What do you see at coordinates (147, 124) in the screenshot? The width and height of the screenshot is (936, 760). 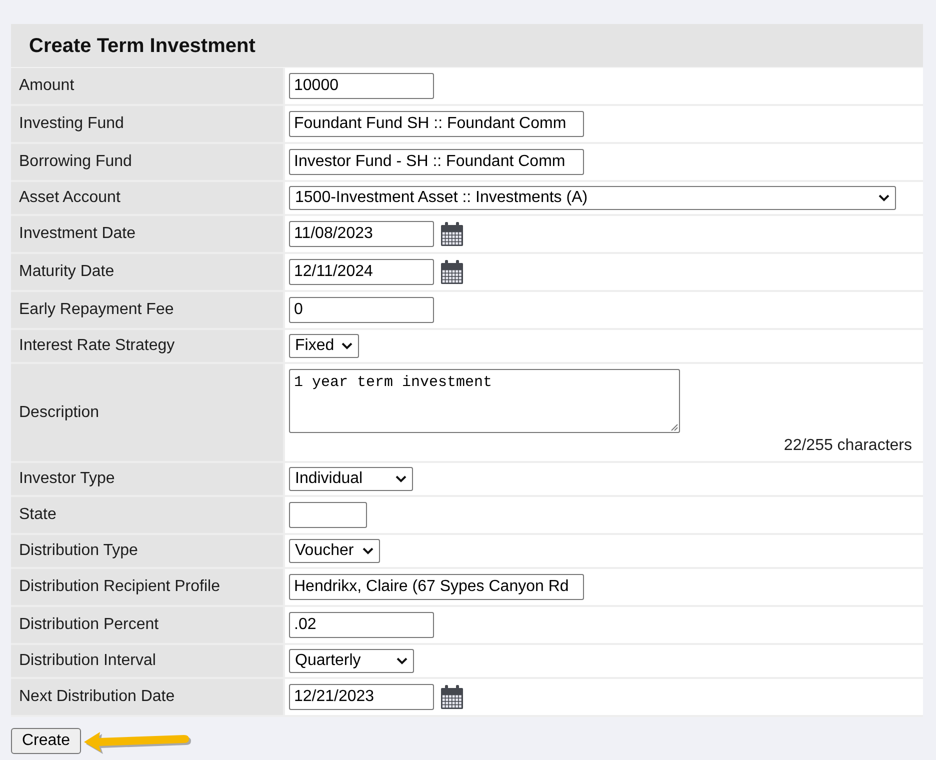 I see `field-label: Investing Fund` at bounding box center [147, 124].